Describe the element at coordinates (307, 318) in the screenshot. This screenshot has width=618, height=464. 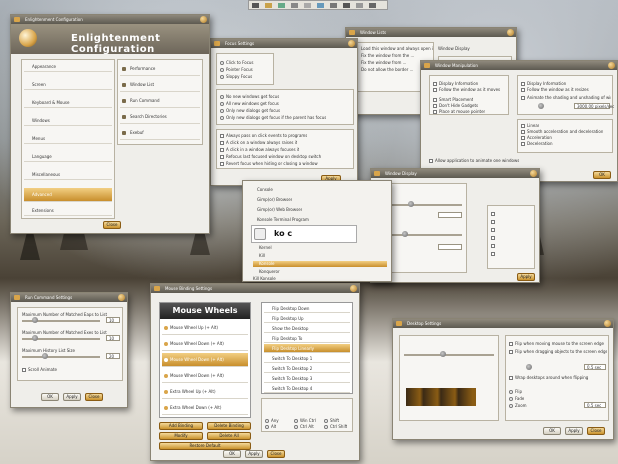
I see `action-row: Flip Desktop Up` at that location.